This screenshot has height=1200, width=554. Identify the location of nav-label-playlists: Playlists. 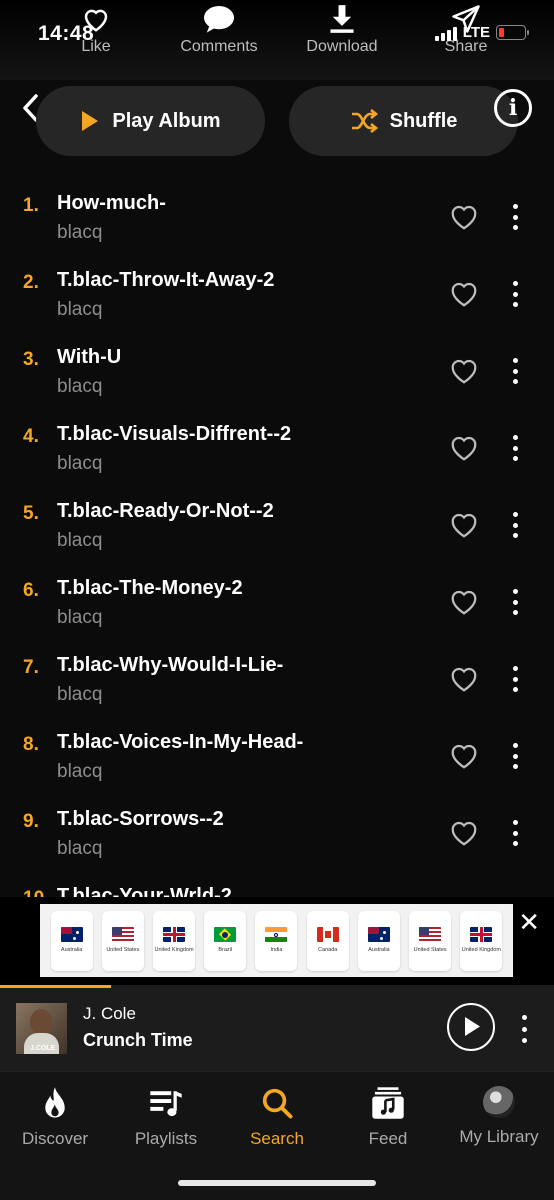
(166, 1138).